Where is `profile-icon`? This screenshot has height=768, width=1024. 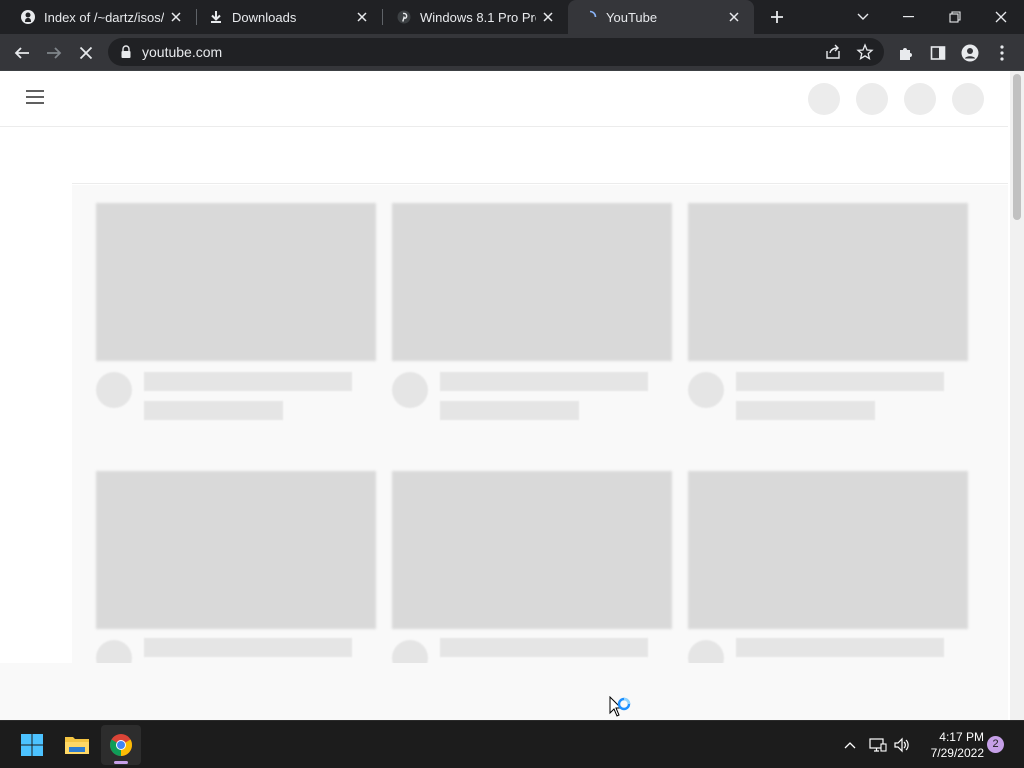
profile-icon is located at coordinates (970, 53).